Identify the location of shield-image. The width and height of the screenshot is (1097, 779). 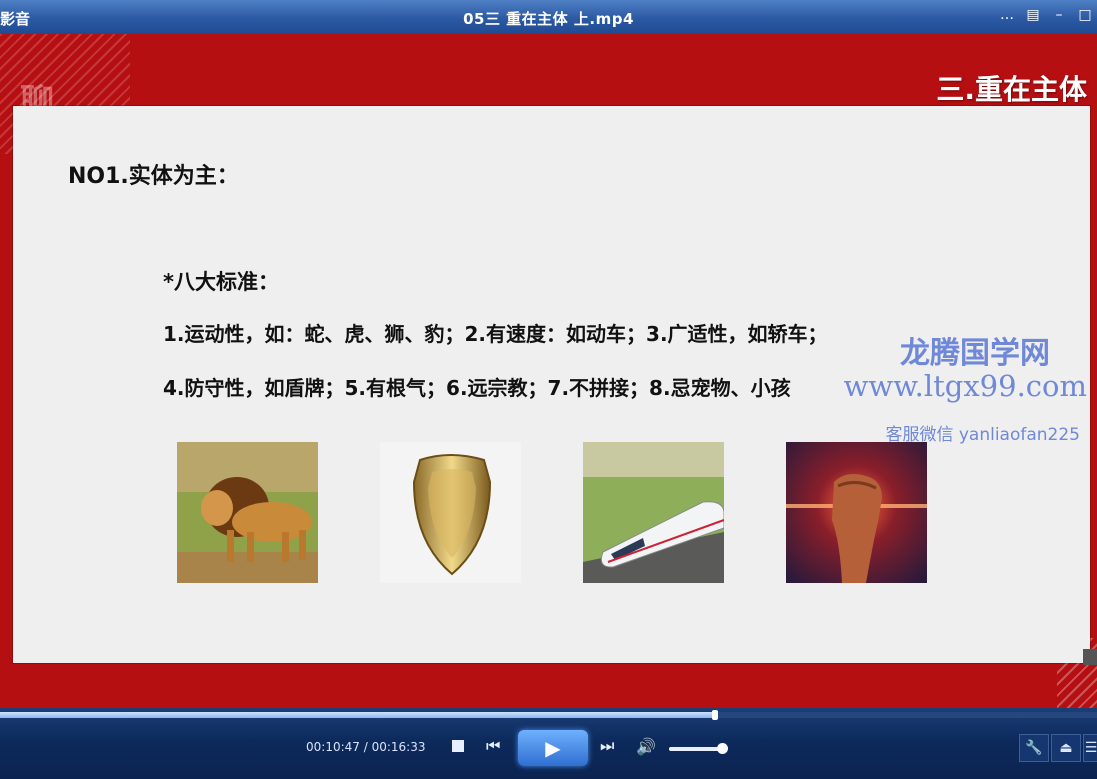
(450, 512).